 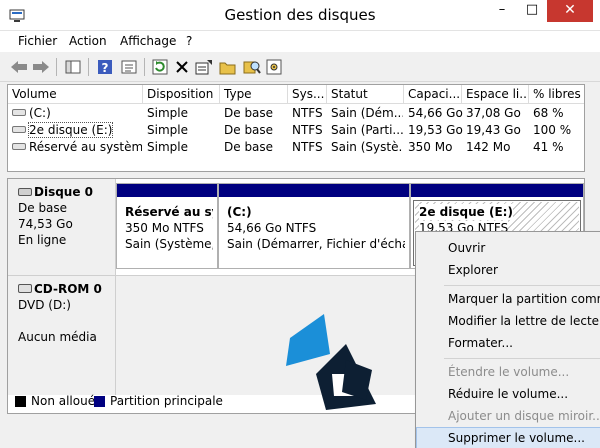 I want to click on properties-icon, so click(x=204, y=67).